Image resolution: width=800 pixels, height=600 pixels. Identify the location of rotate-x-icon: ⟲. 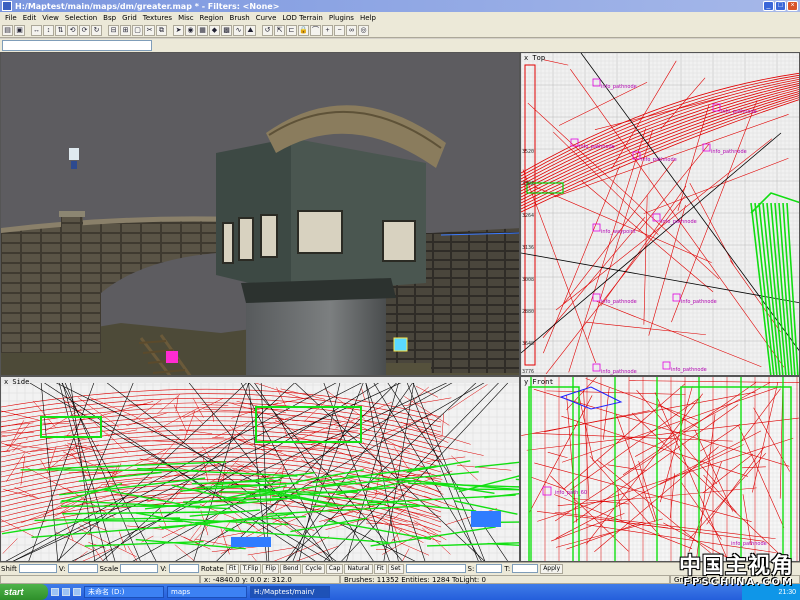
(72, 30).